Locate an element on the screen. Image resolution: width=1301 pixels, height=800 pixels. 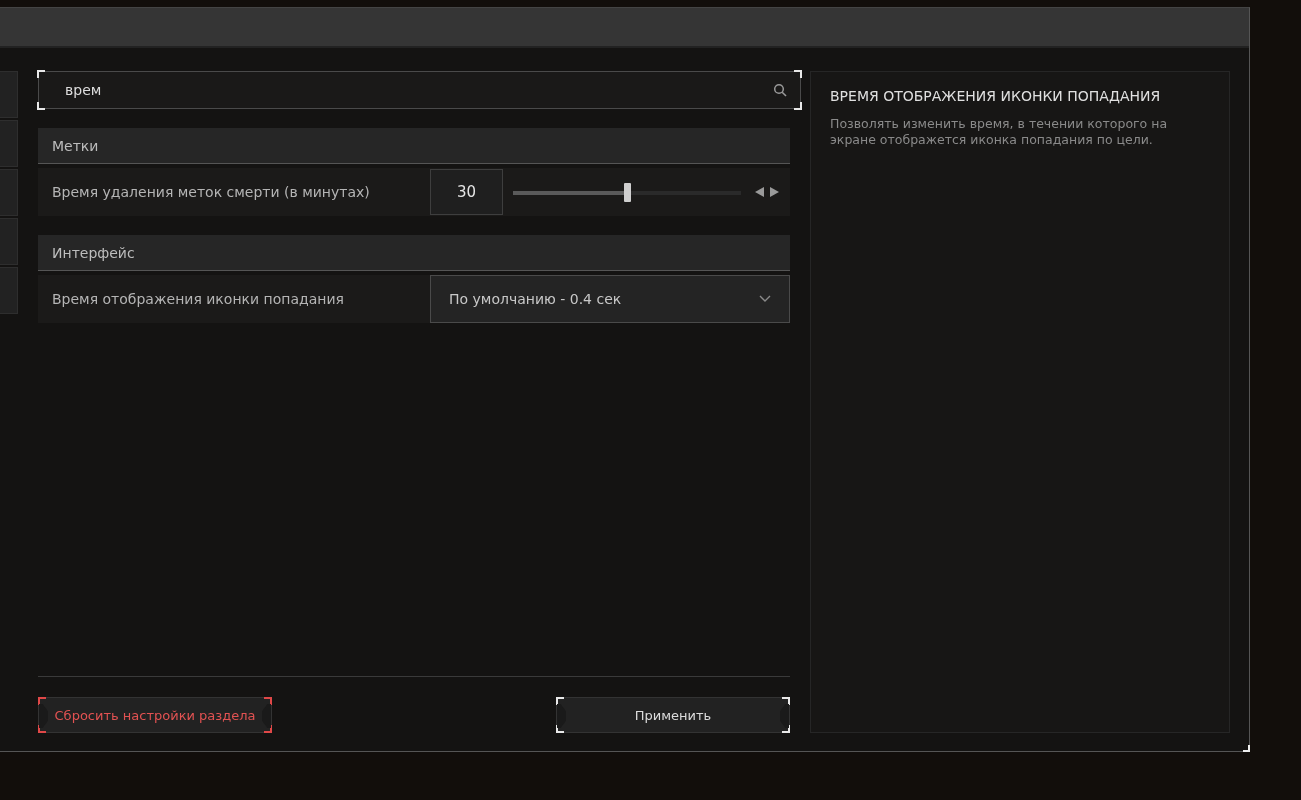
dropdown: По умолчанию - 0.4 сек is located at coordinates (610, 299).